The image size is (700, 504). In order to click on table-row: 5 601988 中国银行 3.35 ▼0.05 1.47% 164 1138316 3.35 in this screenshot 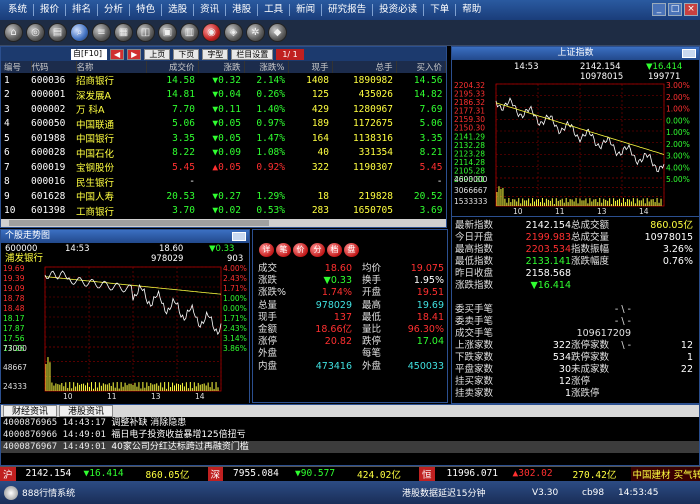, I will do `click(223, 138)`.